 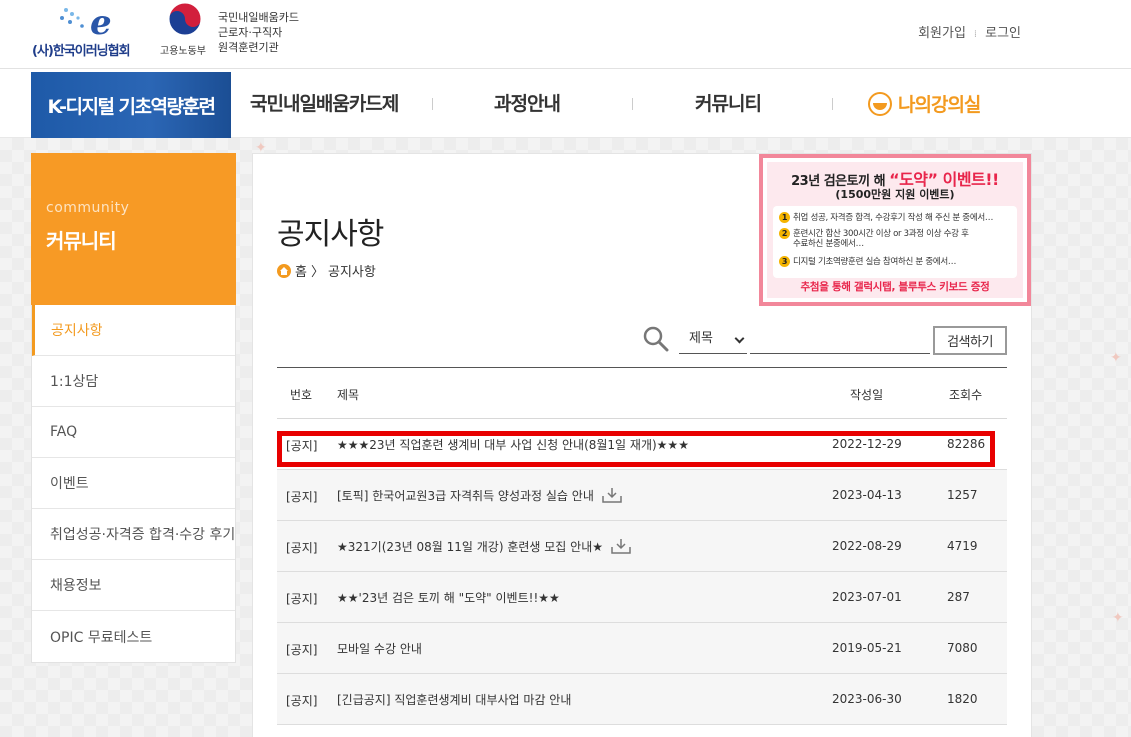 I want to click on e-logo-icon: e, so click(x=86, y=22).